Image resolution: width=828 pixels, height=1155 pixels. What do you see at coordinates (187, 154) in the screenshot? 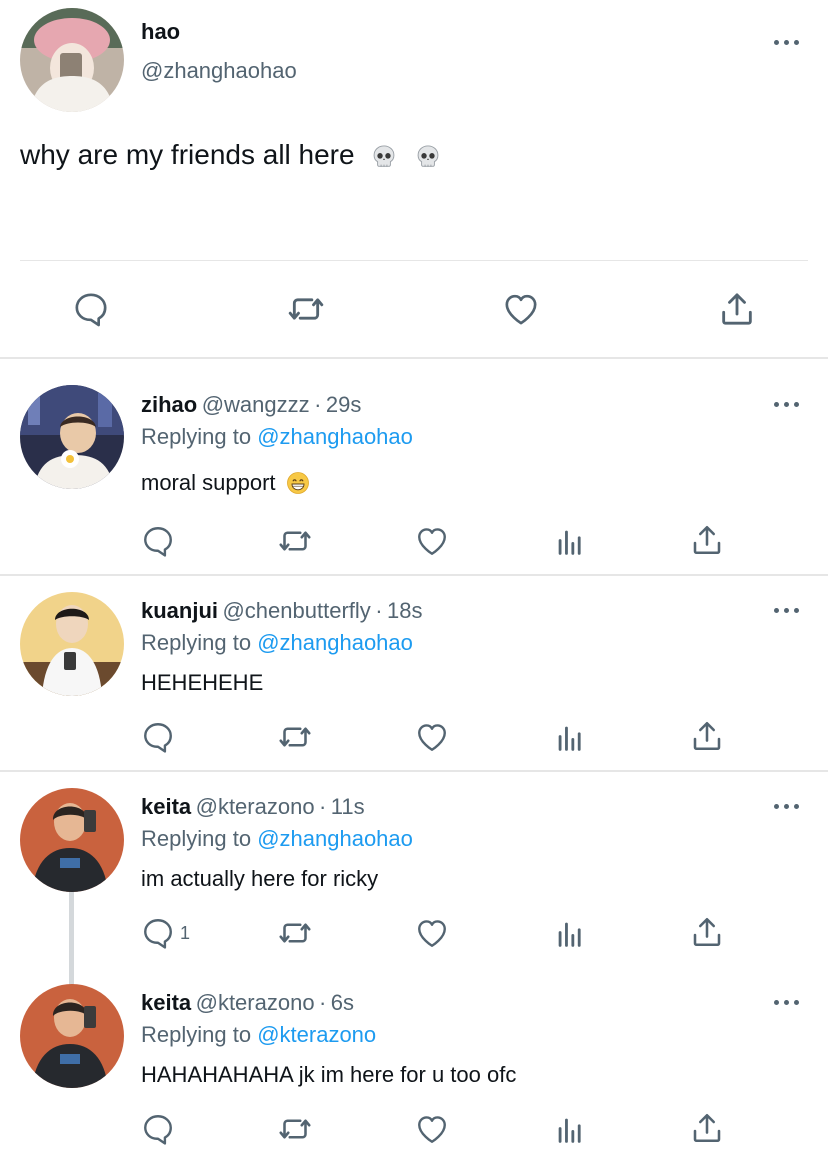
I see `tweet-text-content: why are my friends all here` at bounding box center [187, 154].